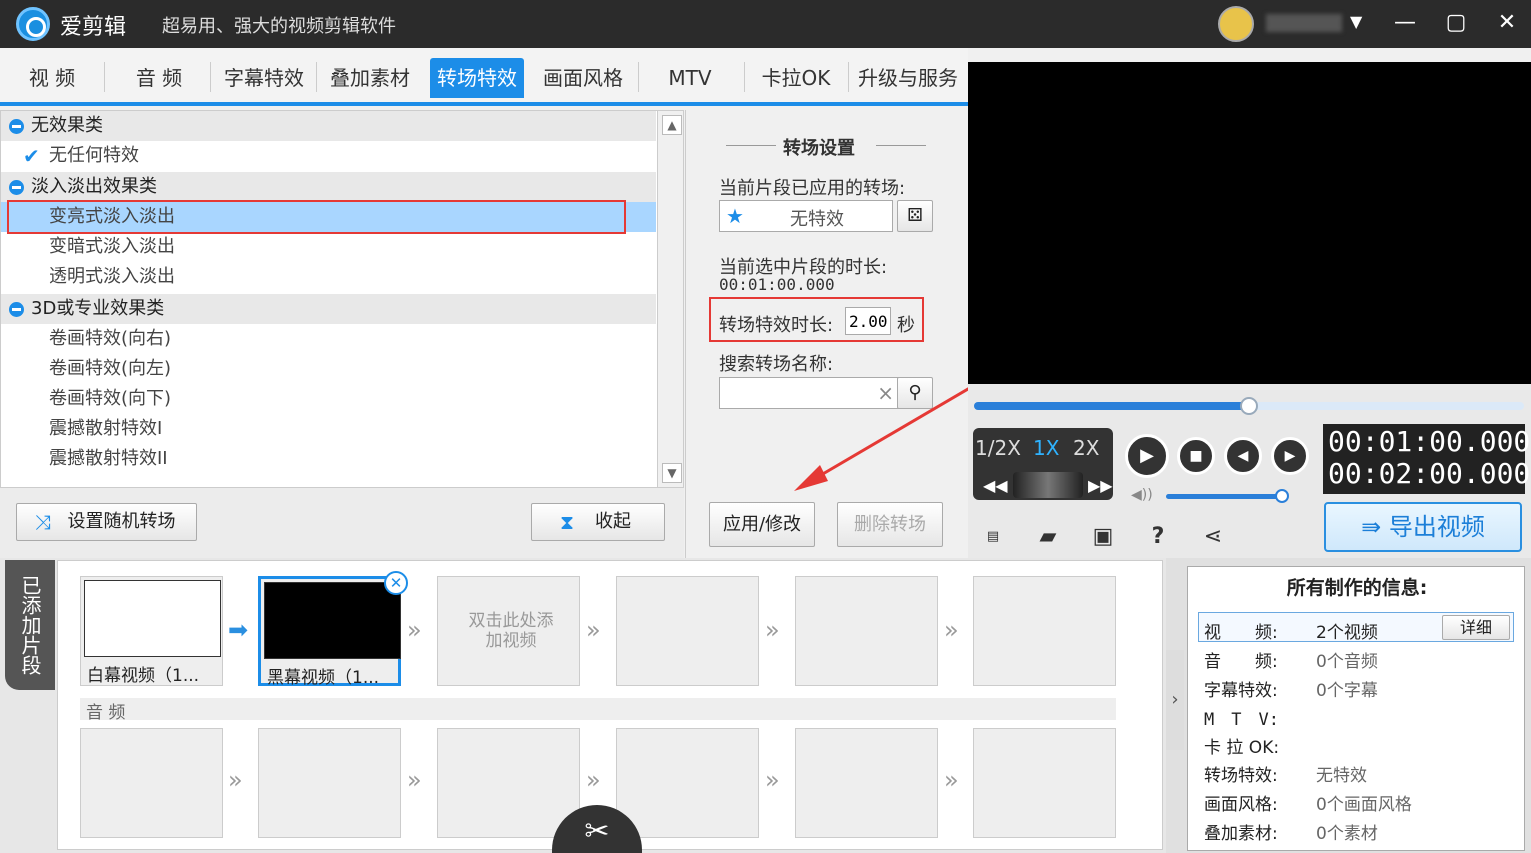 This screenshot has width=1531, height=853. Describe the element at coordinates (598, 522) in the screenshot. I see `collapse-button: ⧗ 收起` at that location.